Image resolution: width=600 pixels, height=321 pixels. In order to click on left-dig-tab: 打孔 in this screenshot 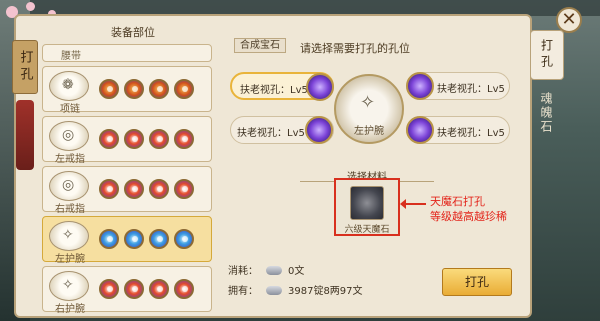, I will do `click(25, 67)`.